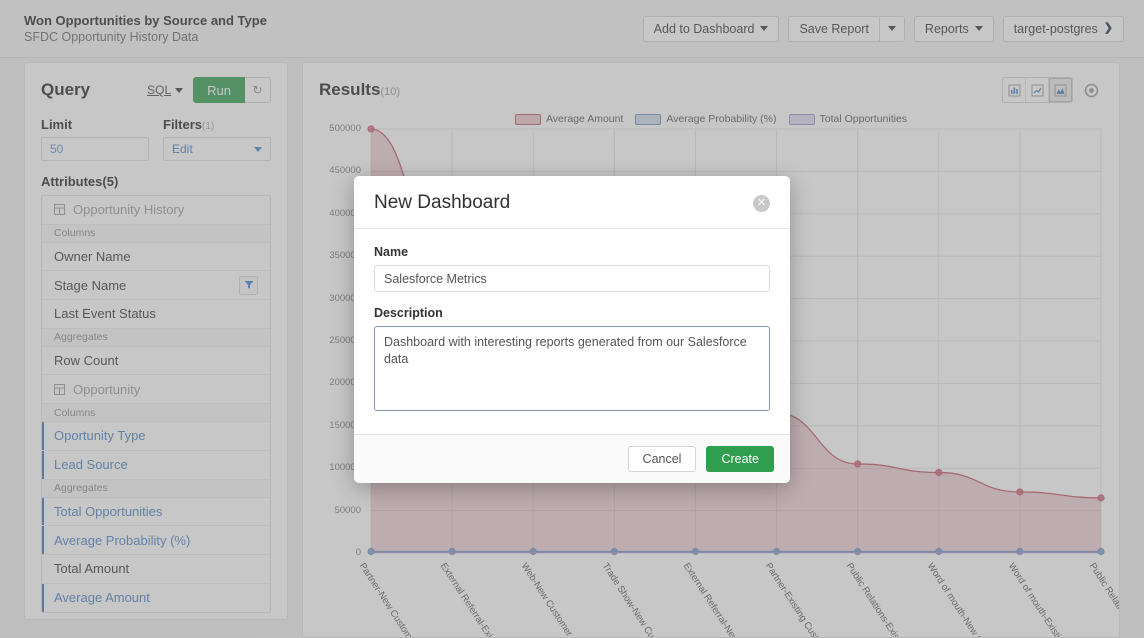  What do you see at coordinates (572, 458) in the screenshot?
I see `modal-footer: Cancel Create` at bounding box center [572, 458].